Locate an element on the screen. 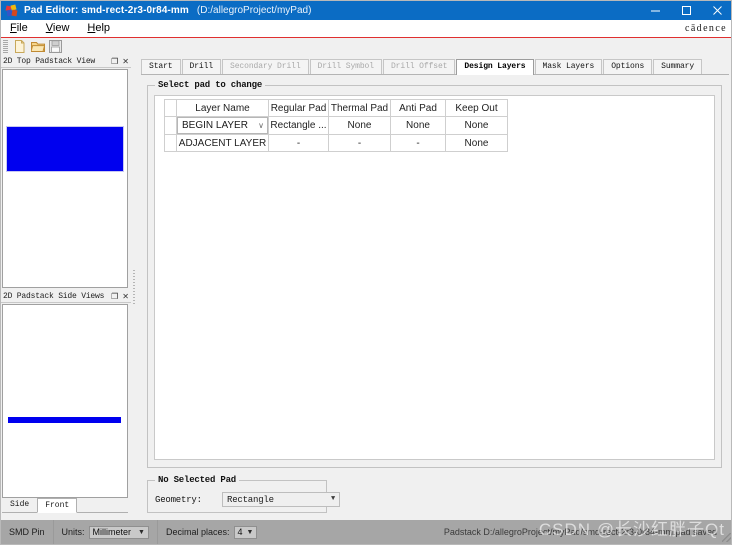 This screenshot has height=545, width=732. panel-2d-top-padstack-view: 2D Top Padstack View ❐ ✕ is located at coordinates (66, 172).